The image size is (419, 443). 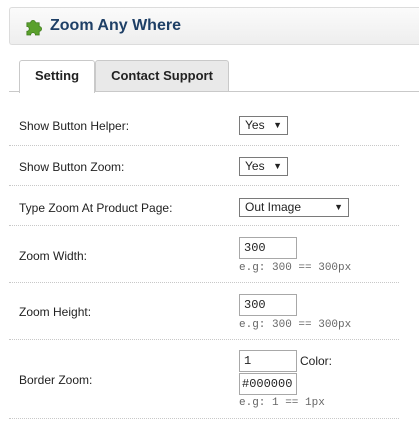 What do you see at coordinates (57, 76) in the screenshot?
I see `tab-setting: Setting` at bounding box center [57, 76].